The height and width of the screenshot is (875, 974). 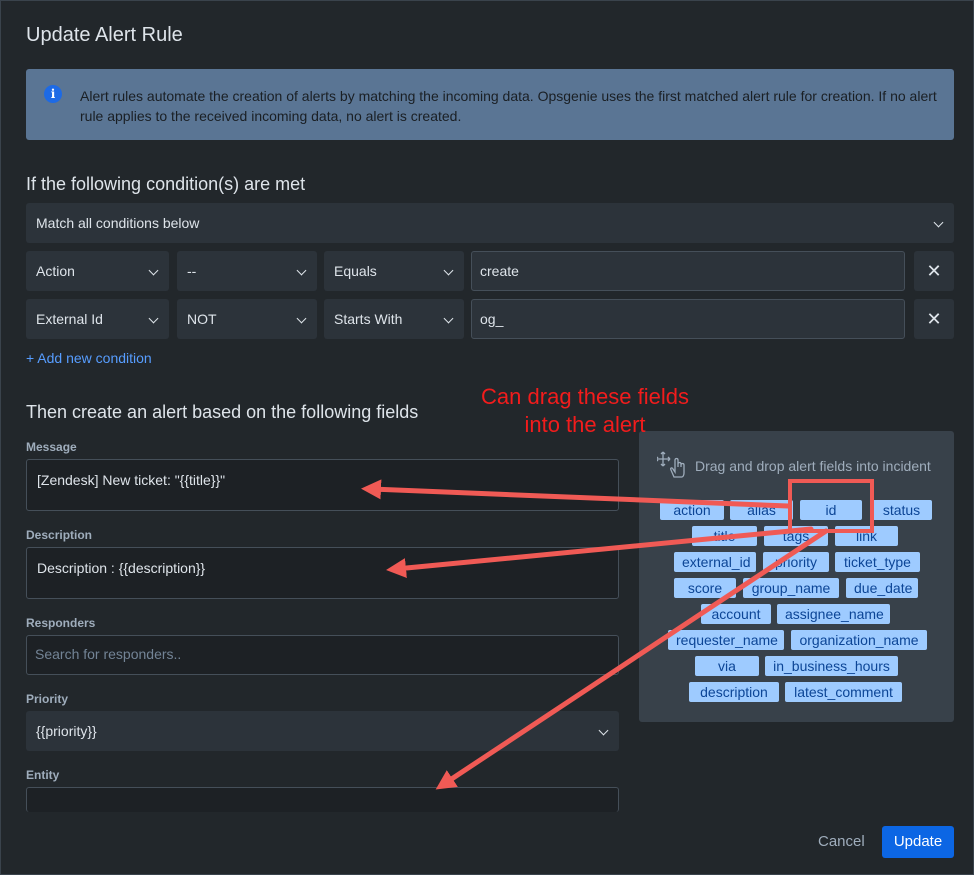 I want to click on field-chip: organization_name, so click(x=859, y=640).